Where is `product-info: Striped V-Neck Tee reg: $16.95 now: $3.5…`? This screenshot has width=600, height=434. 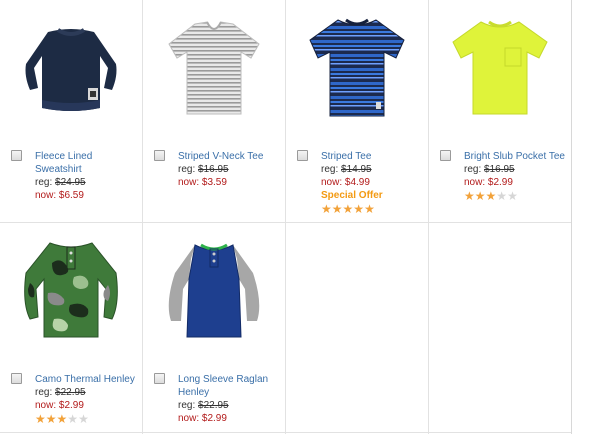 product-info: Striped V-Neck Tee reg: $16.95 now: $3.5… is located at coordinates (230, 169).